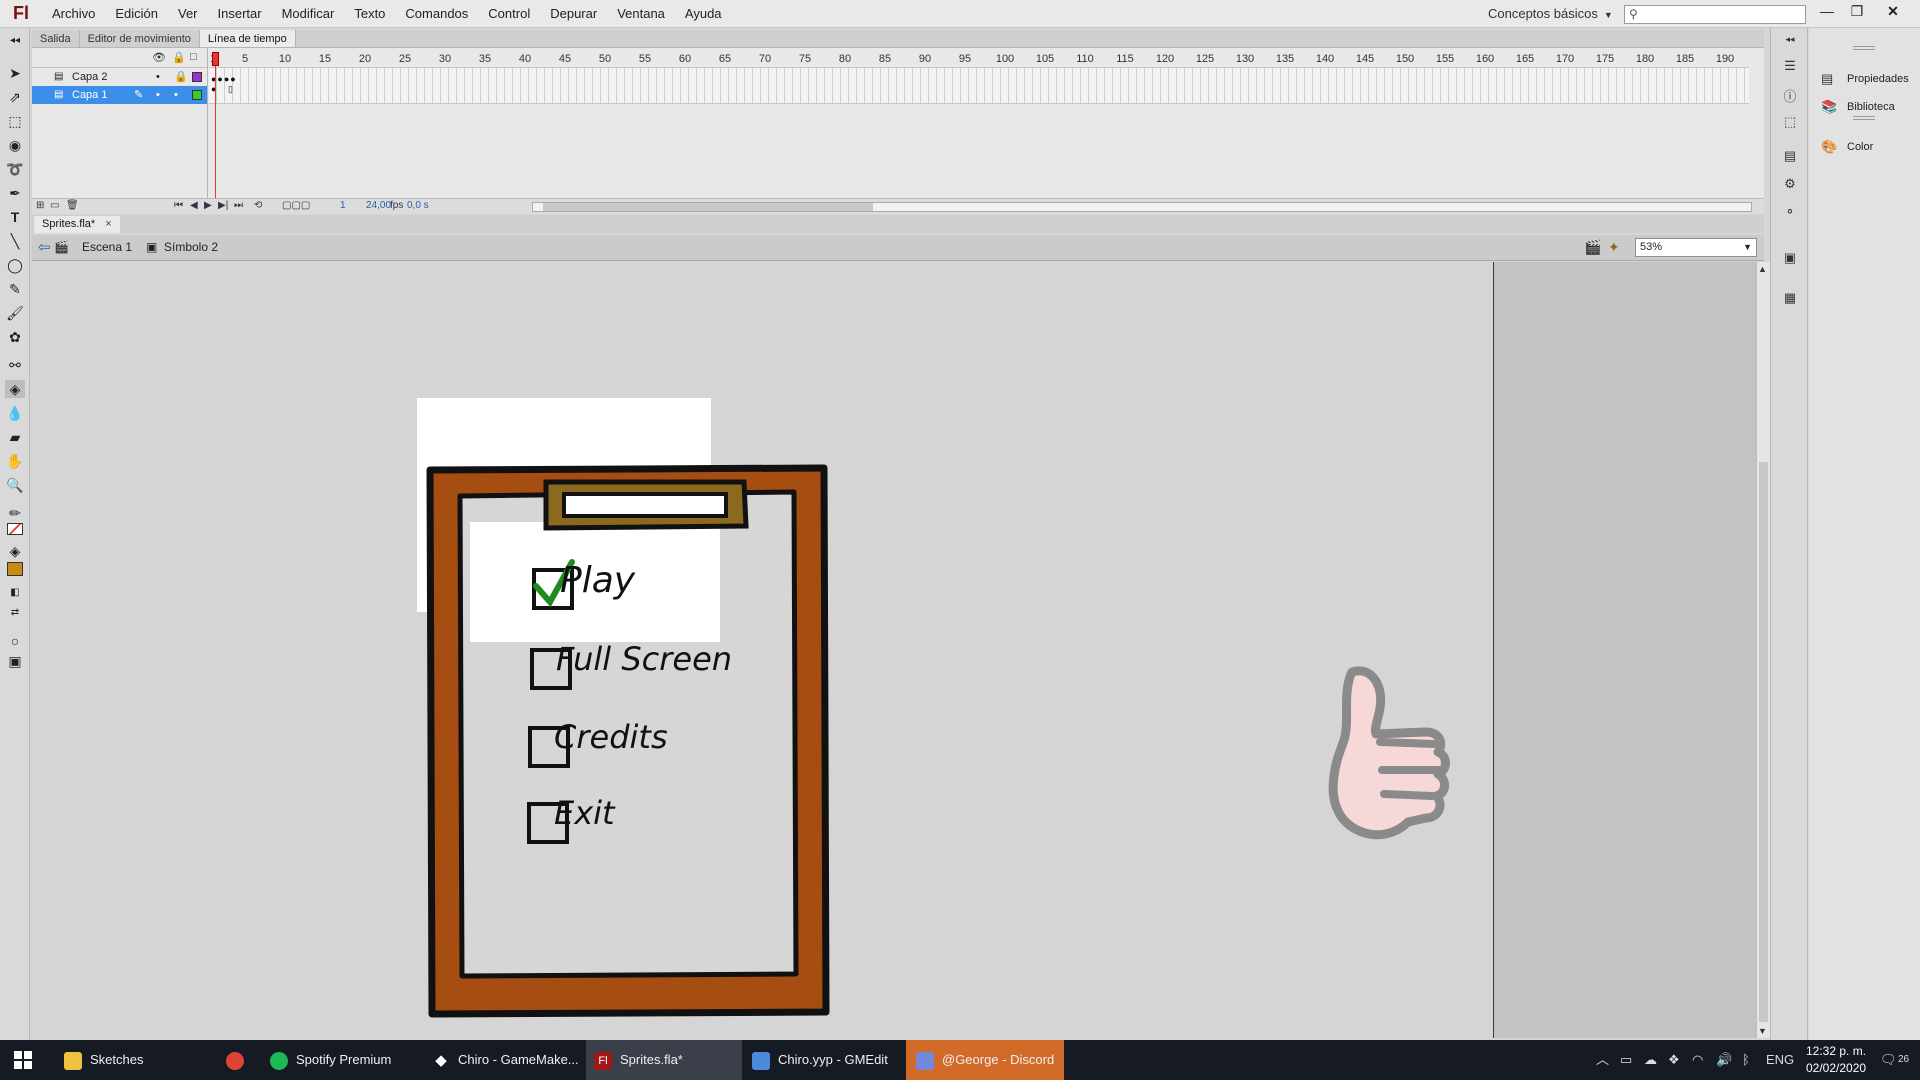 The height and width of the screenshot is (1080, 1920). Describe the element at coordinates (191, 247) in the screenshot. I see `breadcrumb-symbol: Símbolo 2` at that location.